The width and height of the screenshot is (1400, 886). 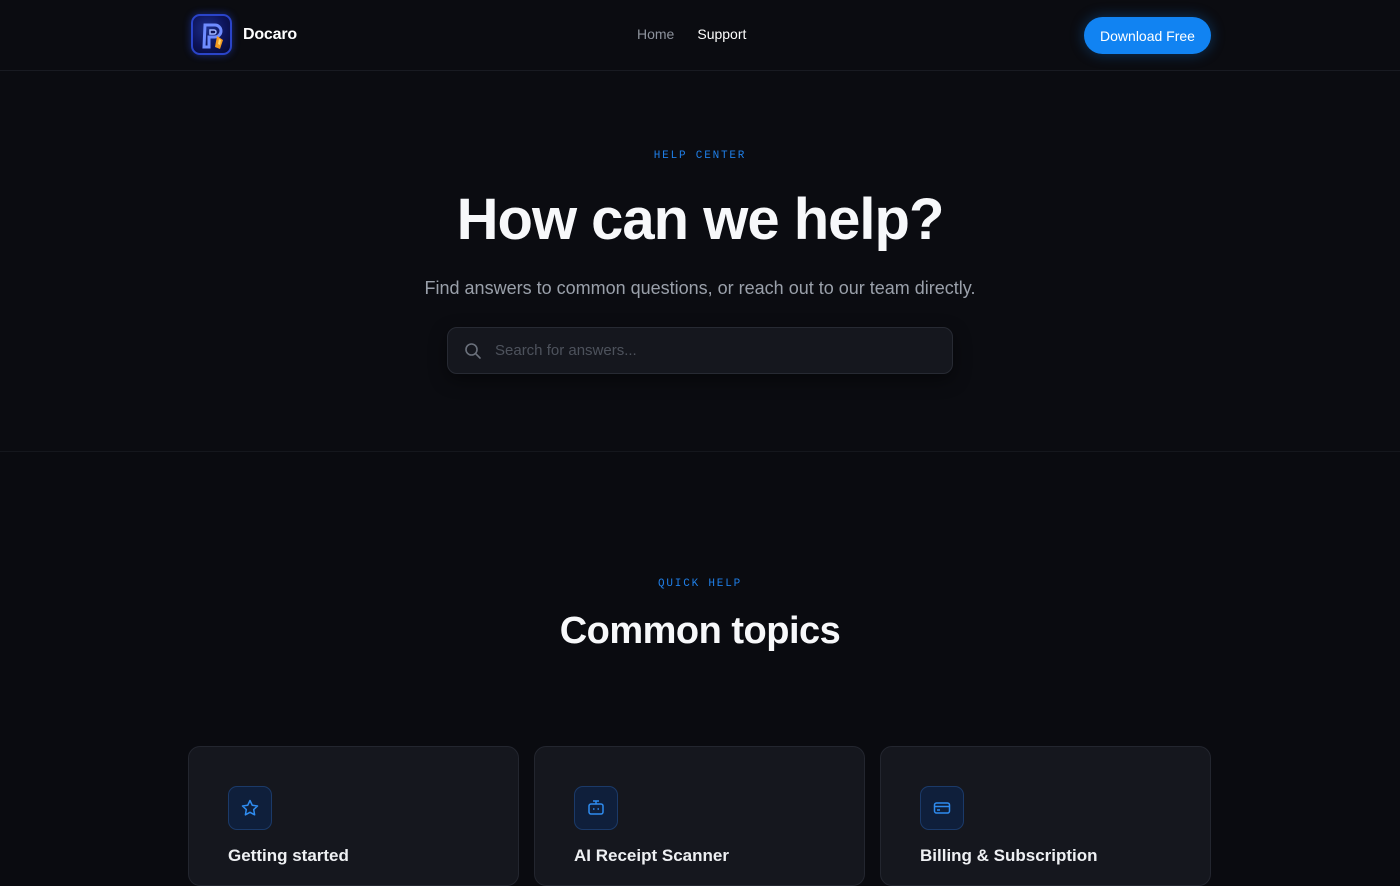 I want to click on topics-eyebrow: QUICK HELP, so click(x=699, y=584).